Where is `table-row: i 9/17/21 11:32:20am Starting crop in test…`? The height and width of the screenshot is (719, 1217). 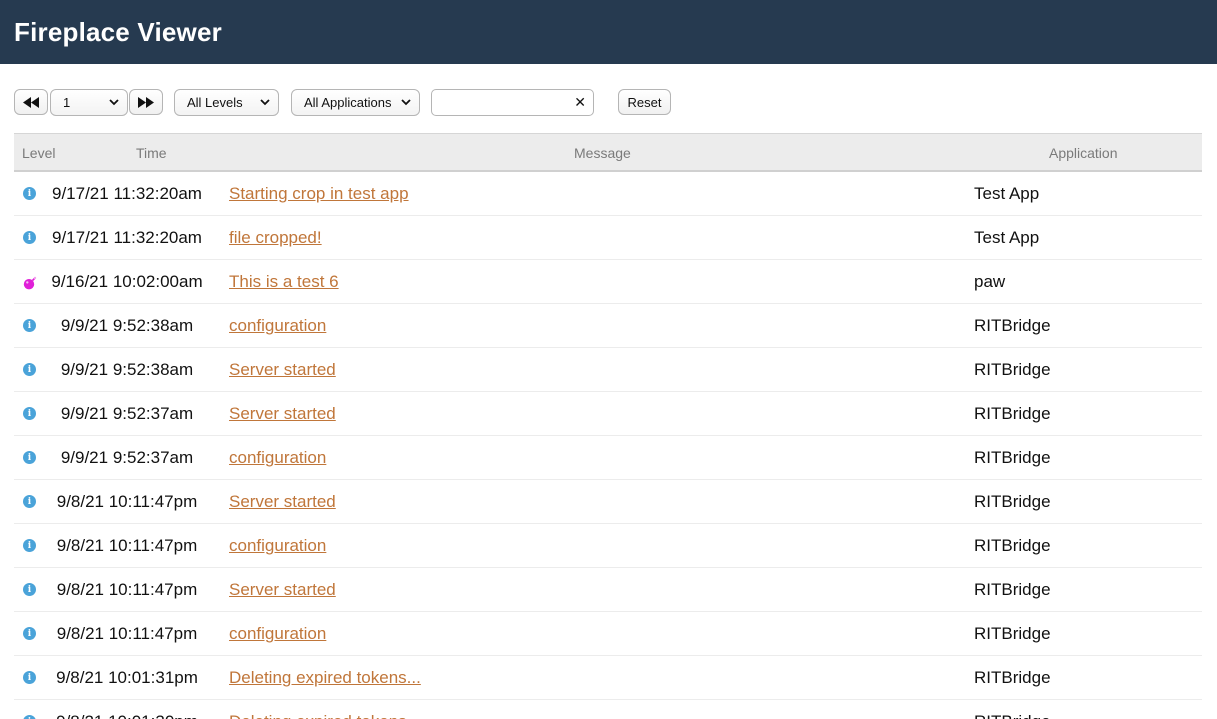 table-row: i 9/17/21 11:32:20am Starting crop in test… is located at coordinates (608, 194).